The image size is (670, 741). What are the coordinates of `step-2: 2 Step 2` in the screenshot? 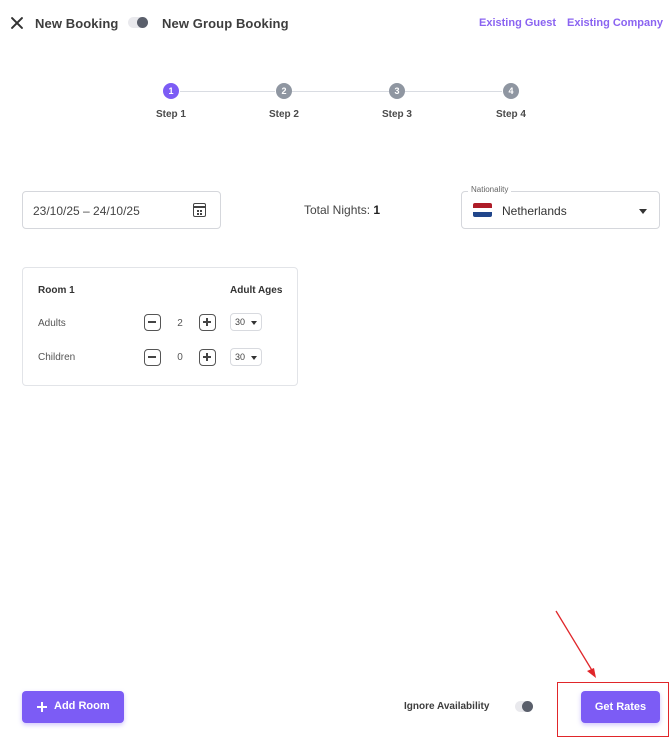 It's located at (284, 101).